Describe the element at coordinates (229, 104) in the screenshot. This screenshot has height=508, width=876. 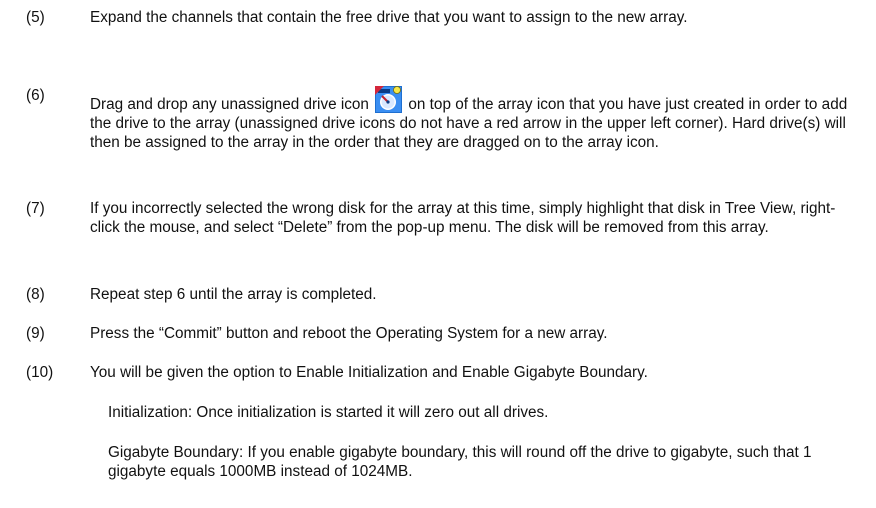
I see `step-text-before-icon: Drag and drop any unassigned drive icon` at that location.